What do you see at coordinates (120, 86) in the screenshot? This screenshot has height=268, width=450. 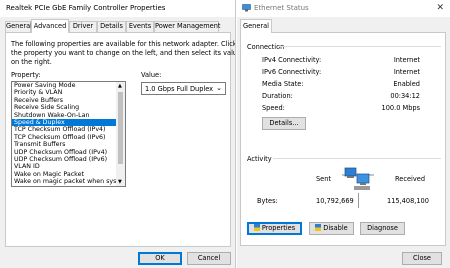 I see `scroll-up-icon: ▲` at bounding box center [120, 86].